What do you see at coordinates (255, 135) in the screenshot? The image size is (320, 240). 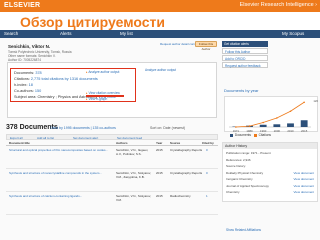 I see `legend-cites-swatch` at bounding box center [255, 135].